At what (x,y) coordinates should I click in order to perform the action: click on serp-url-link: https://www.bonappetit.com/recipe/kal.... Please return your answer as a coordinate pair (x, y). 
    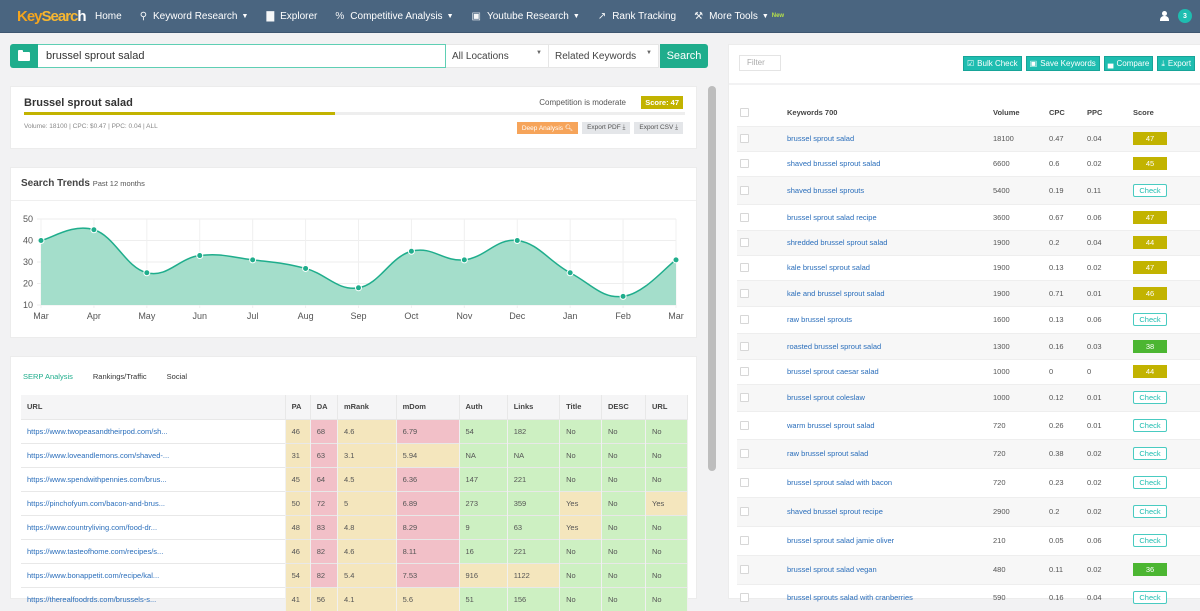
    Looking at the image, I should click on (153, 574).